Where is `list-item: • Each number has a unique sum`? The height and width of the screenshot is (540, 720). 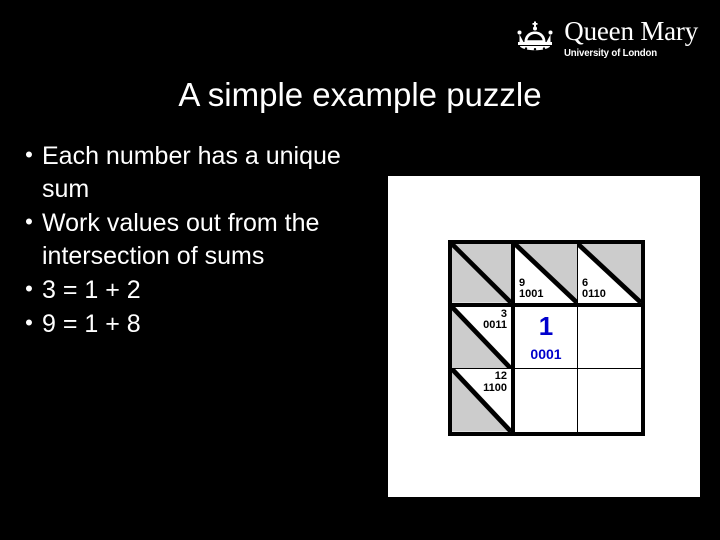 list-item: • Each number has a unique sum is located at coordinates (196, 173).